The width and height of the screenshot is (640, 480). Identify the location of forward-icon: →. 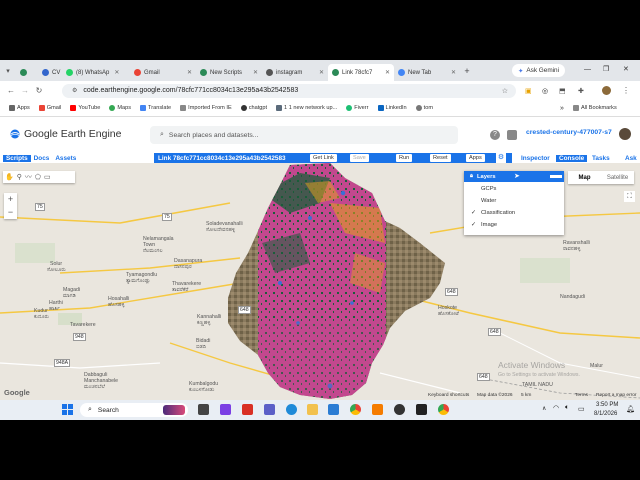
(25, 90).